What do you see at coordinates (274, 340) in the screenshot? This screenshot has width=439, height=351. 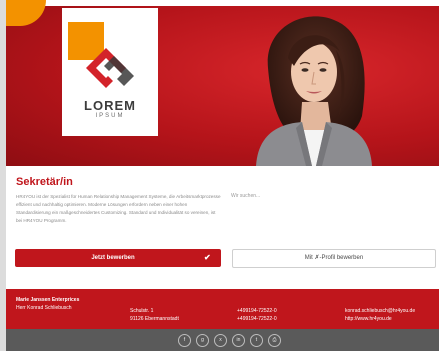 I see `print-icon: ⎙` at bounding box center [274, 340].